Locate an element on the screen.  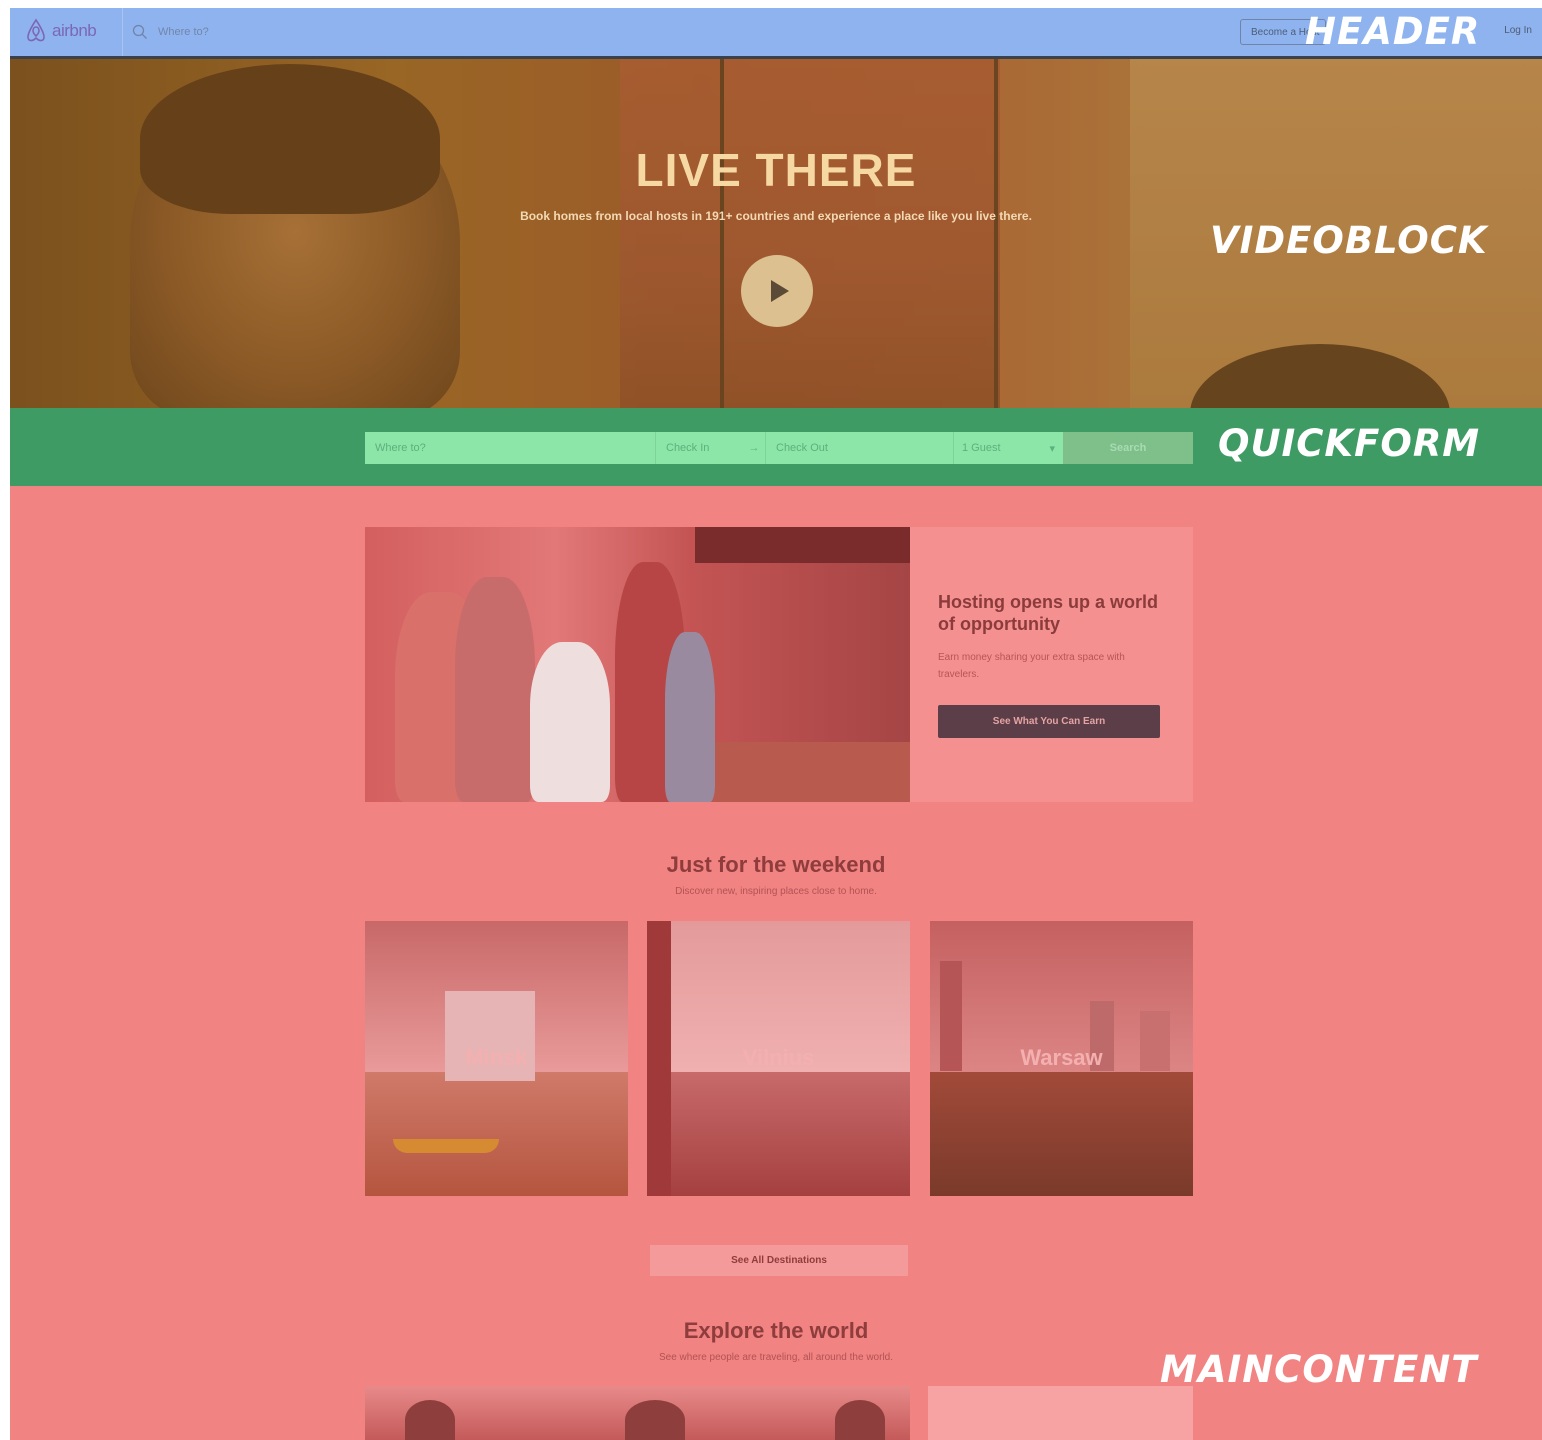
region-label-maincontent: MAINCONTENT is located at coordinates (1319, 1369).